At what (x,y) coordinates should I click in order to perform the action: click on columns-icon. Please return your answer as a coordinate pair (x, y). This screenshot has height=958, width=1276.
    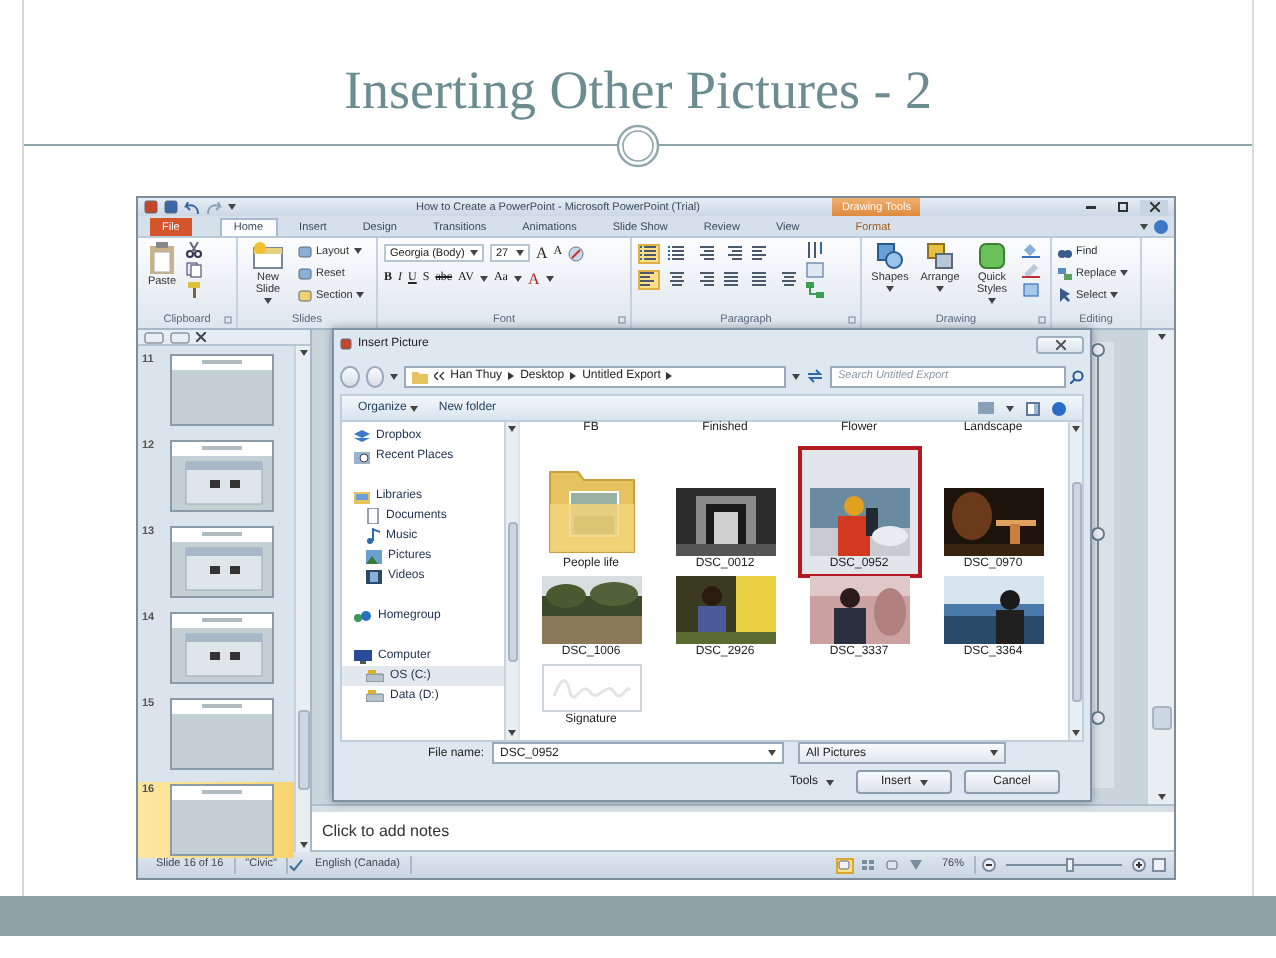
    Looking at the image, I should click on (761, 279).